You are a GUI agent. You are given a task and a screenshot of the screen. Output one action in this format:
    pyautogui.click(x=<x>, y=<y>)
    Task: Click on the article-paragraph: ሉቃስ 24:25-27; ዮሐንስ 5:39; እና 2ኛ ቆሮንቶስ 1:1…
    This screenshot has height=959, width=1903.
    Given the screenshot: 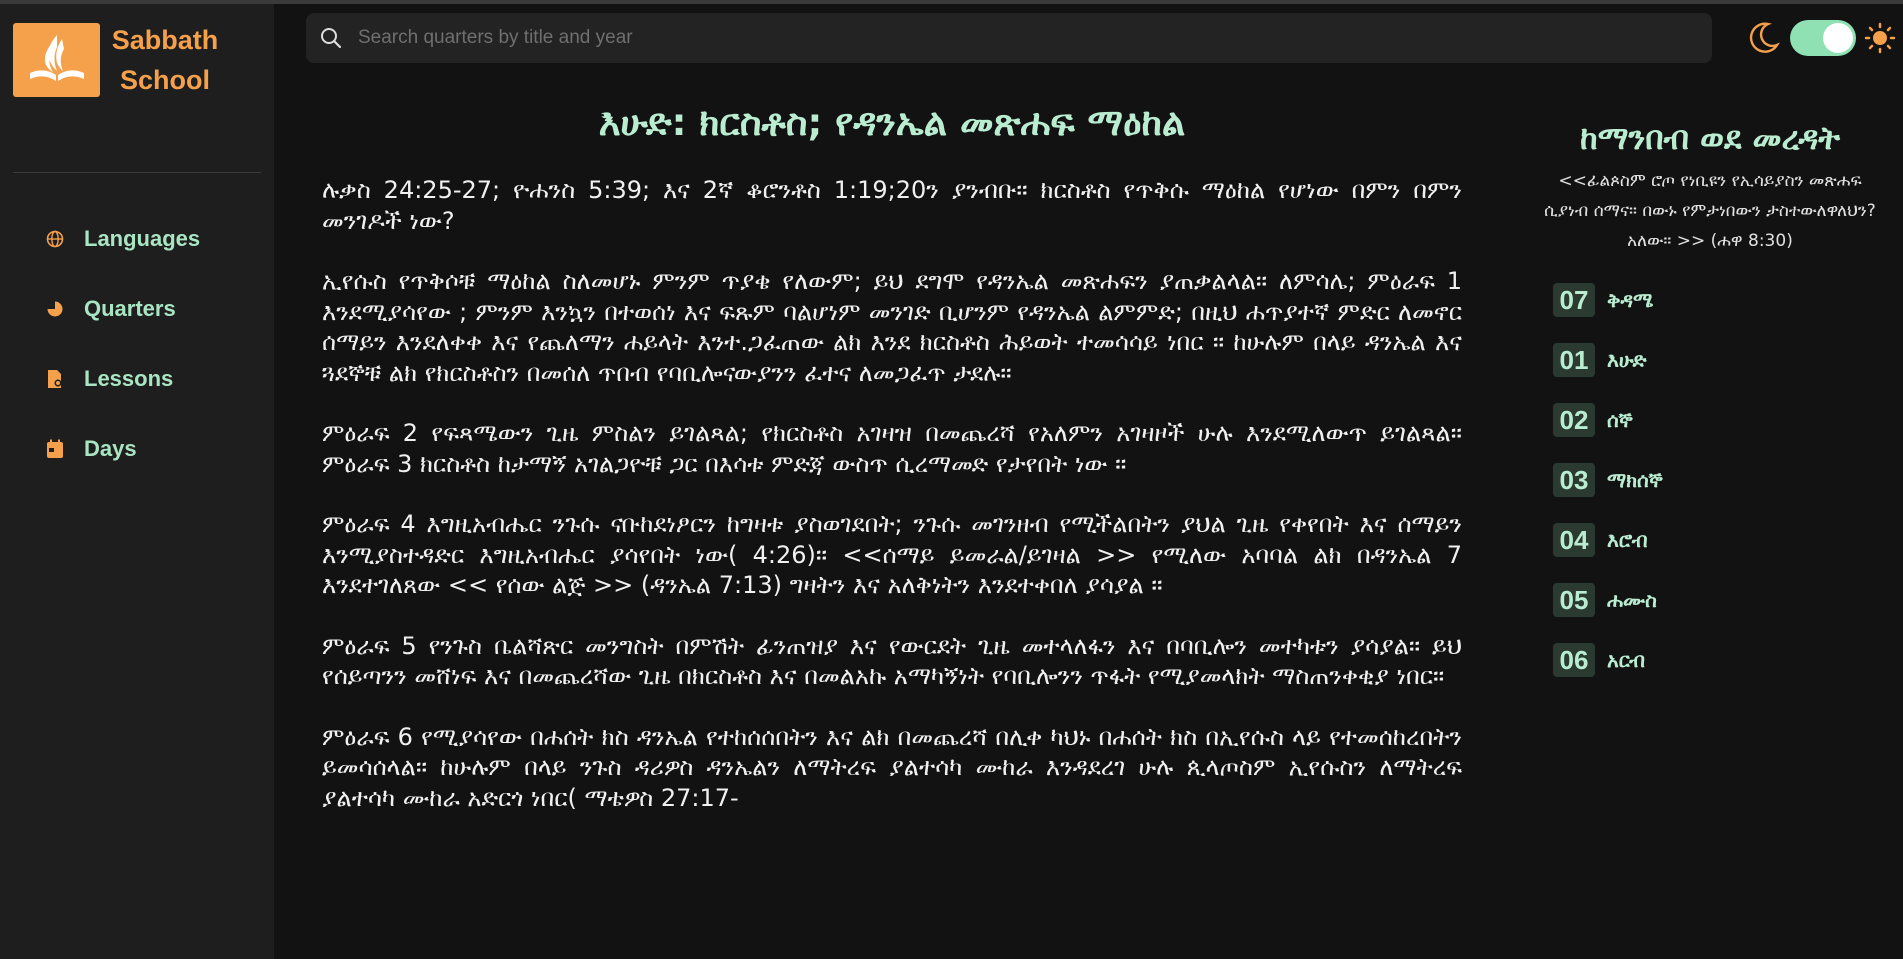 What is the action you would take?
    pyautogui.click(x=892, y=205)
    